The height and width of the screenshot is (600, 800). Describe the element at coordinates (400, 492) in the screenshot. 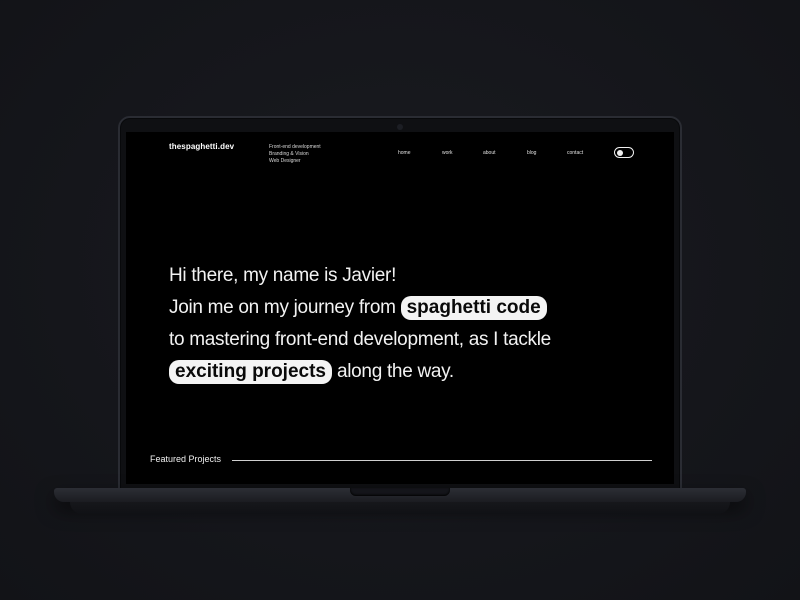

I see `laptop-opening-notch` at that location.